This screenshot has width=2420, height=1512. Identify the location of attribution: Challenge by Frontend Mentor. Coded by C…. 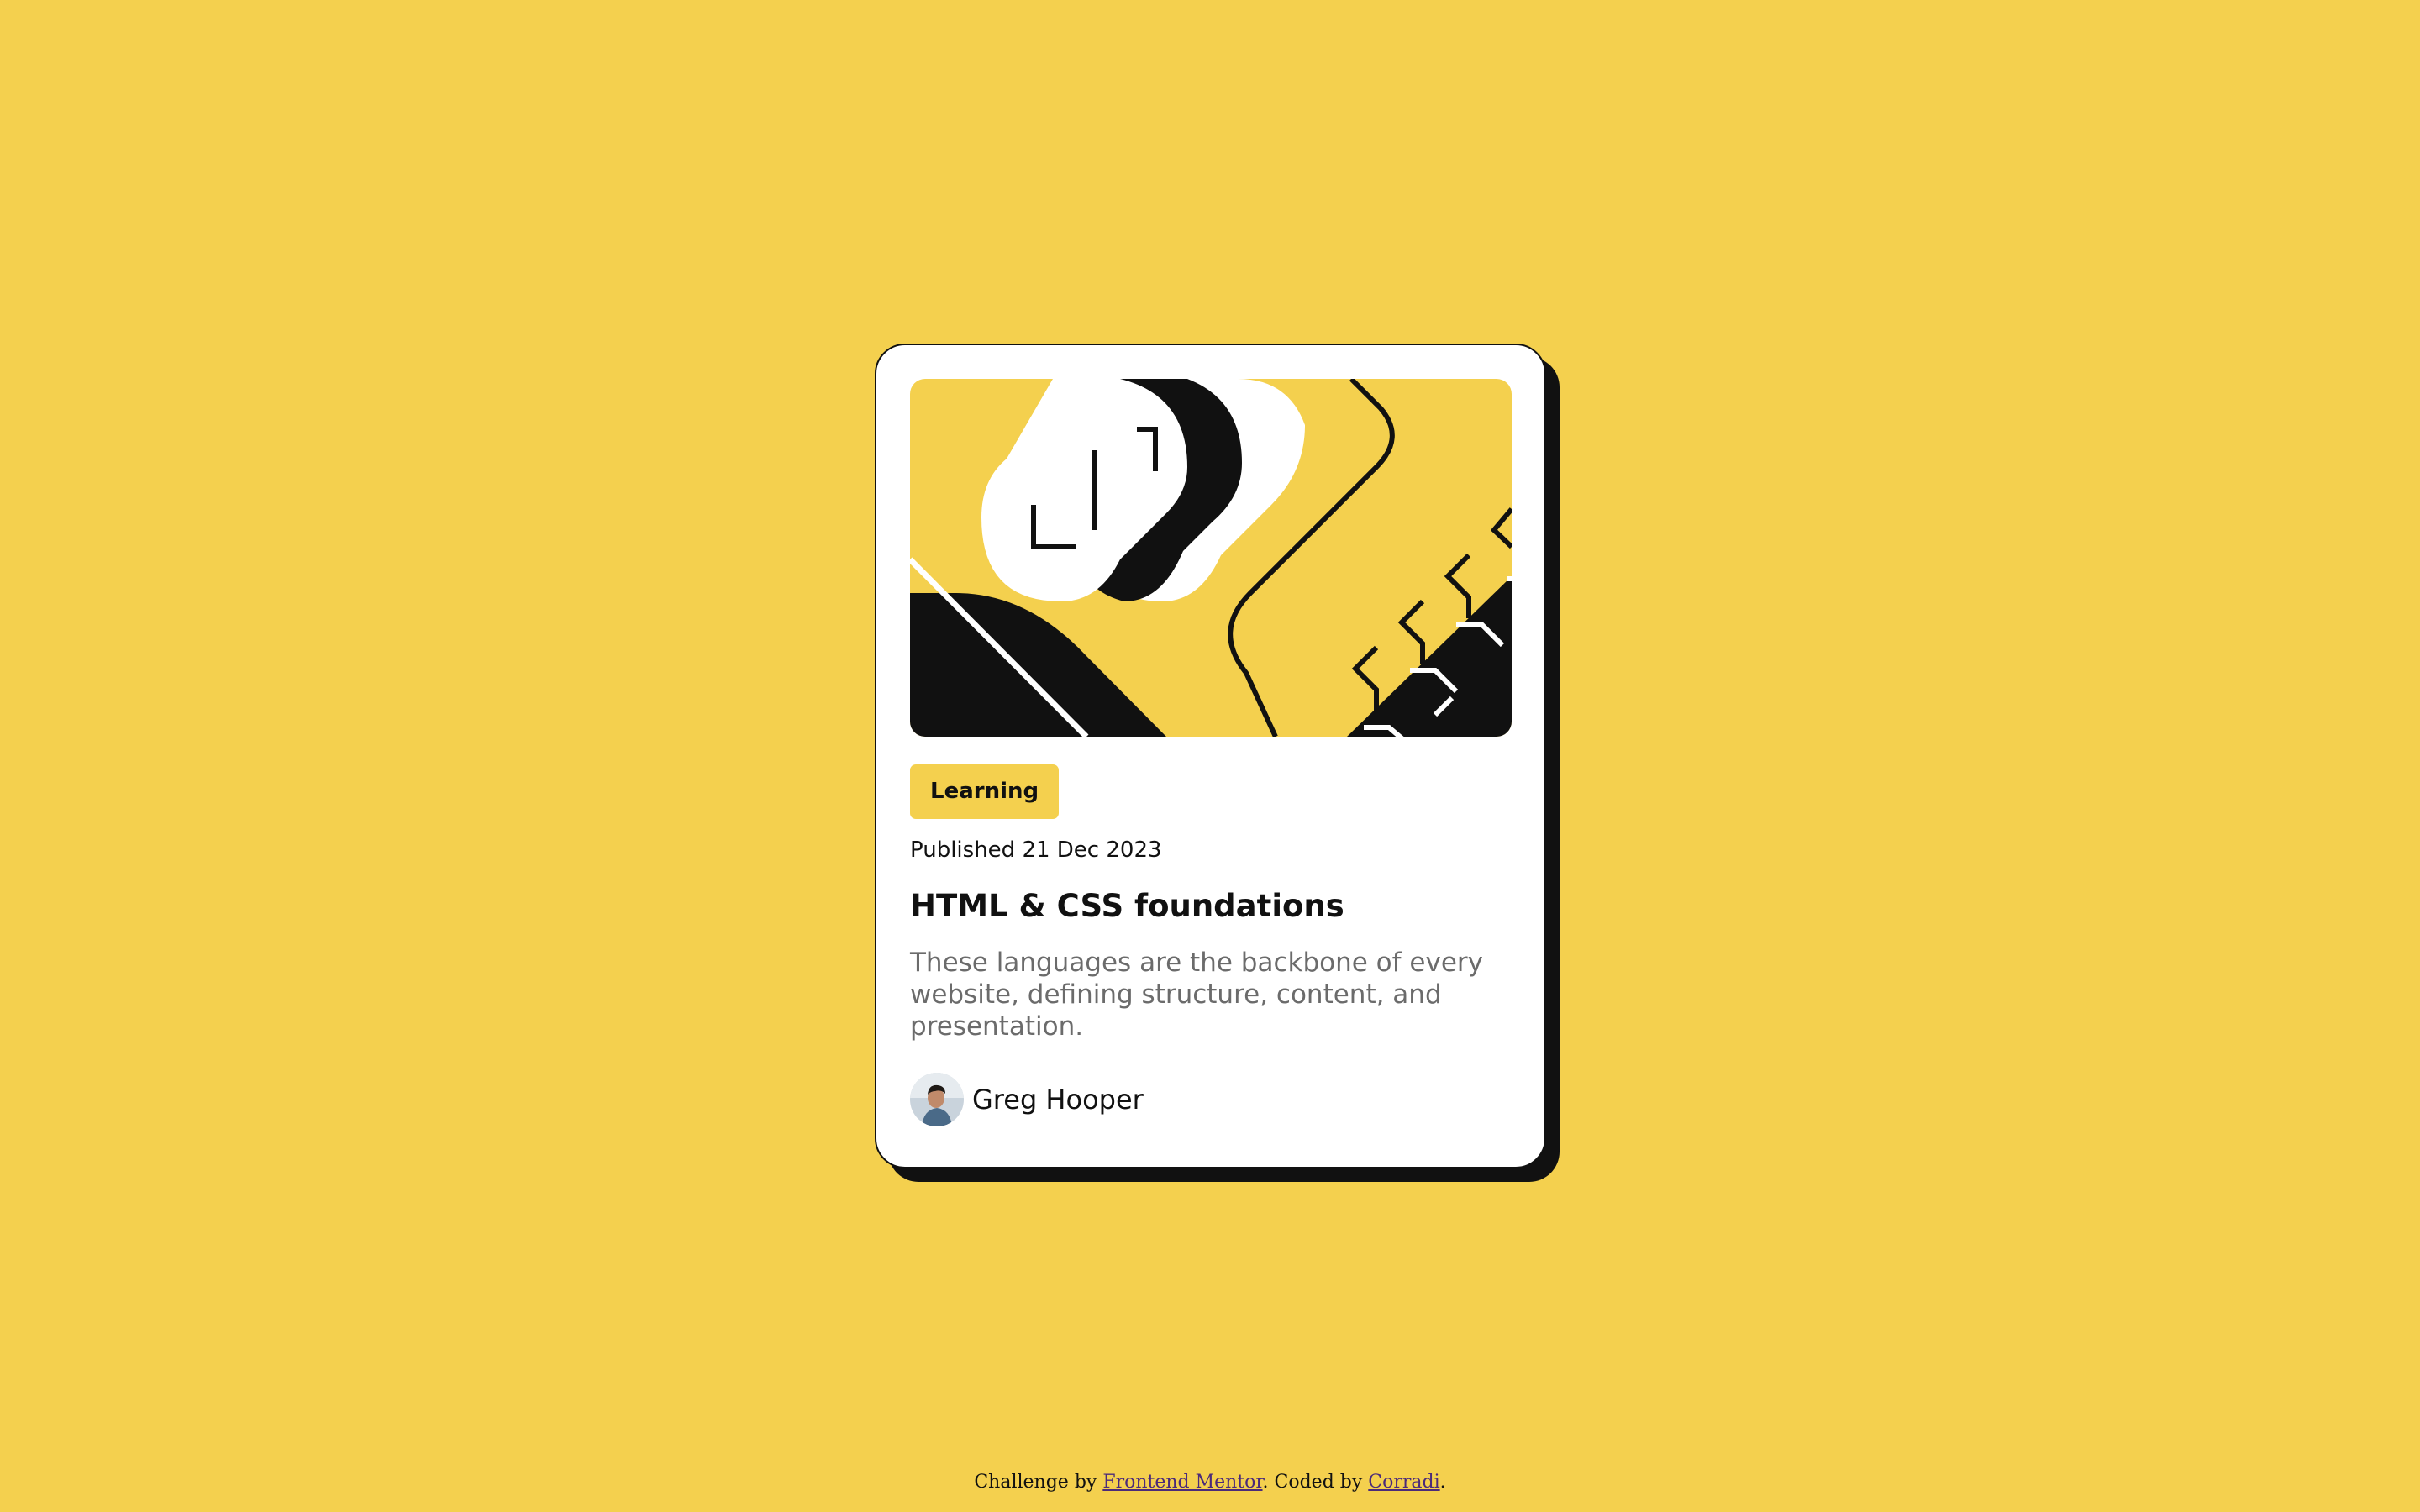
(1210, 1482).